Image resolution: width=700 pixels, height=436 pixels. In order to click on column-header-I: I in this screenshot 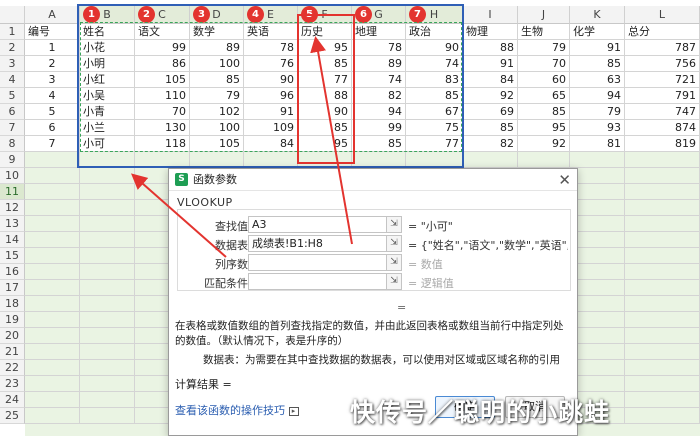, I will do `click(490, 15)`.